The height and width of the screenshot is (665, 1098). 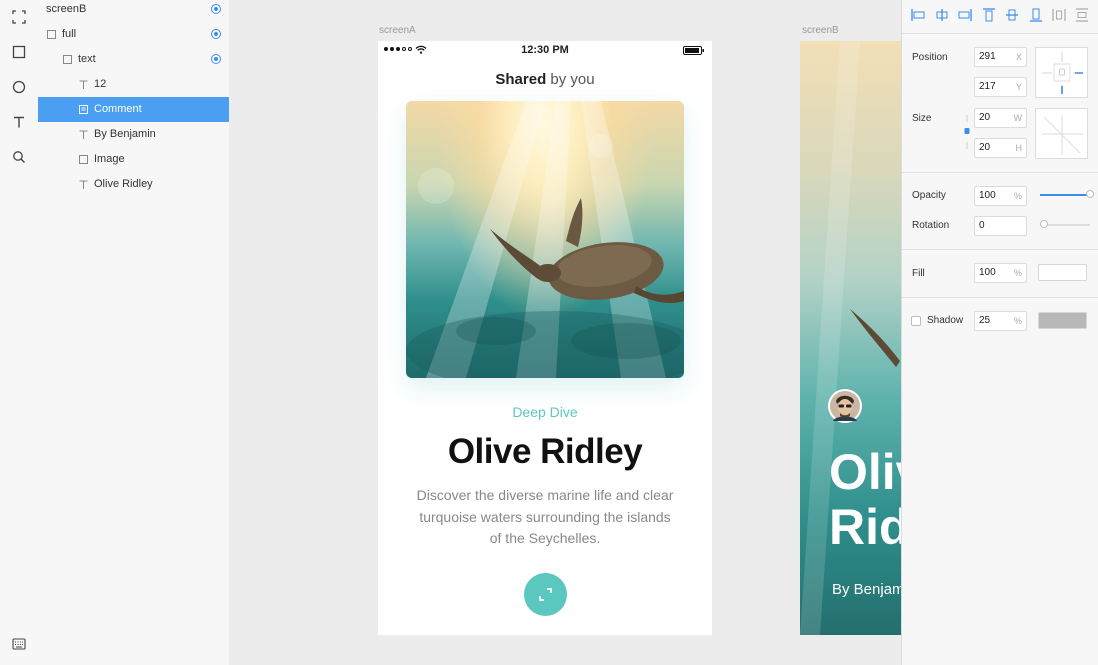 I want to click on resizing-control, so click(x=1061, y=133).